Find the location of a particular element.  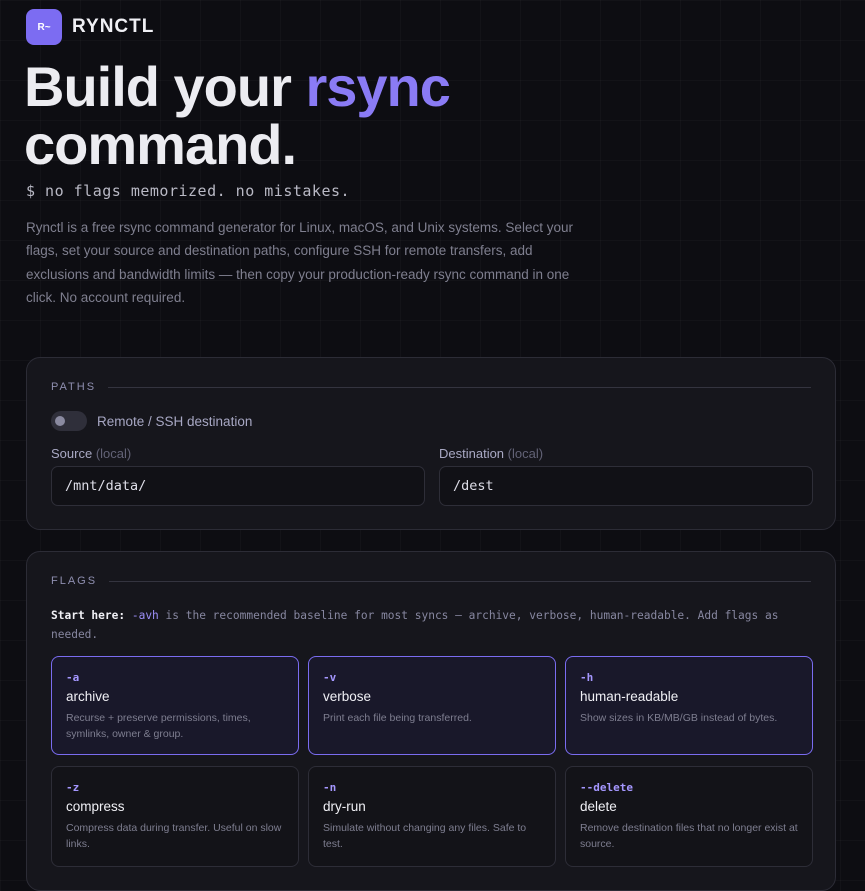

flag-name: dry-run is located at coordinates (344, 806).